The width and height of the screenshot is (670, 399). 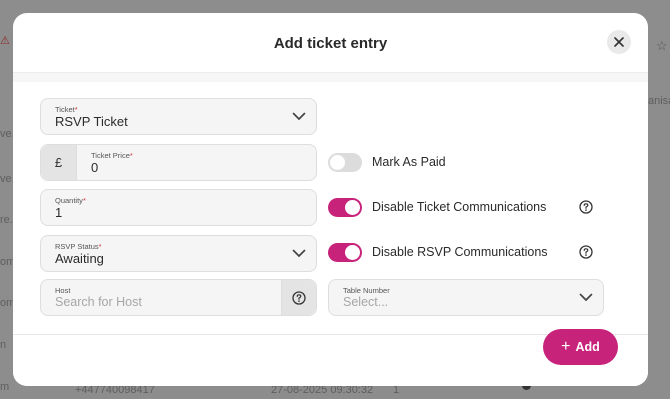 I want to click on mark-as-paid-toggle, so click(x=345, y=162).